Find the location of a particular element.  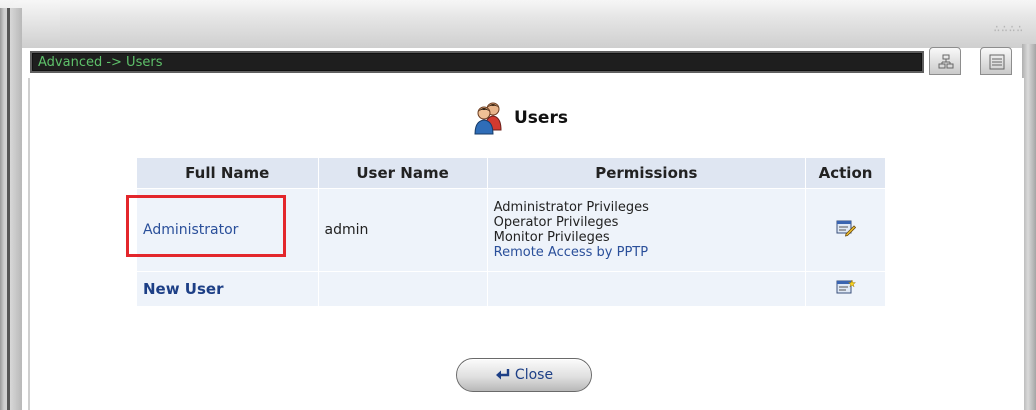

header-permissions: Permissions is located at coordinates (646, 173).